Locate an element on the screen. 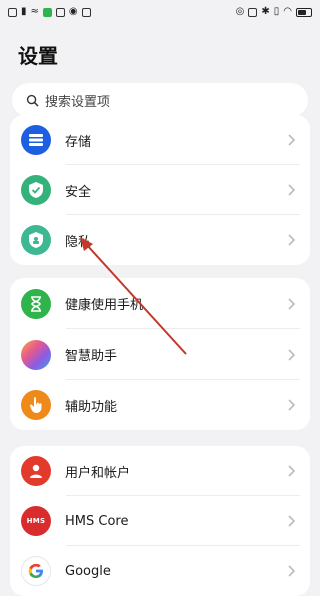 This screenshot has height=596, width=320. settings-item-digital-balance: 健康使用手机 is located at coordinates (160, 303).